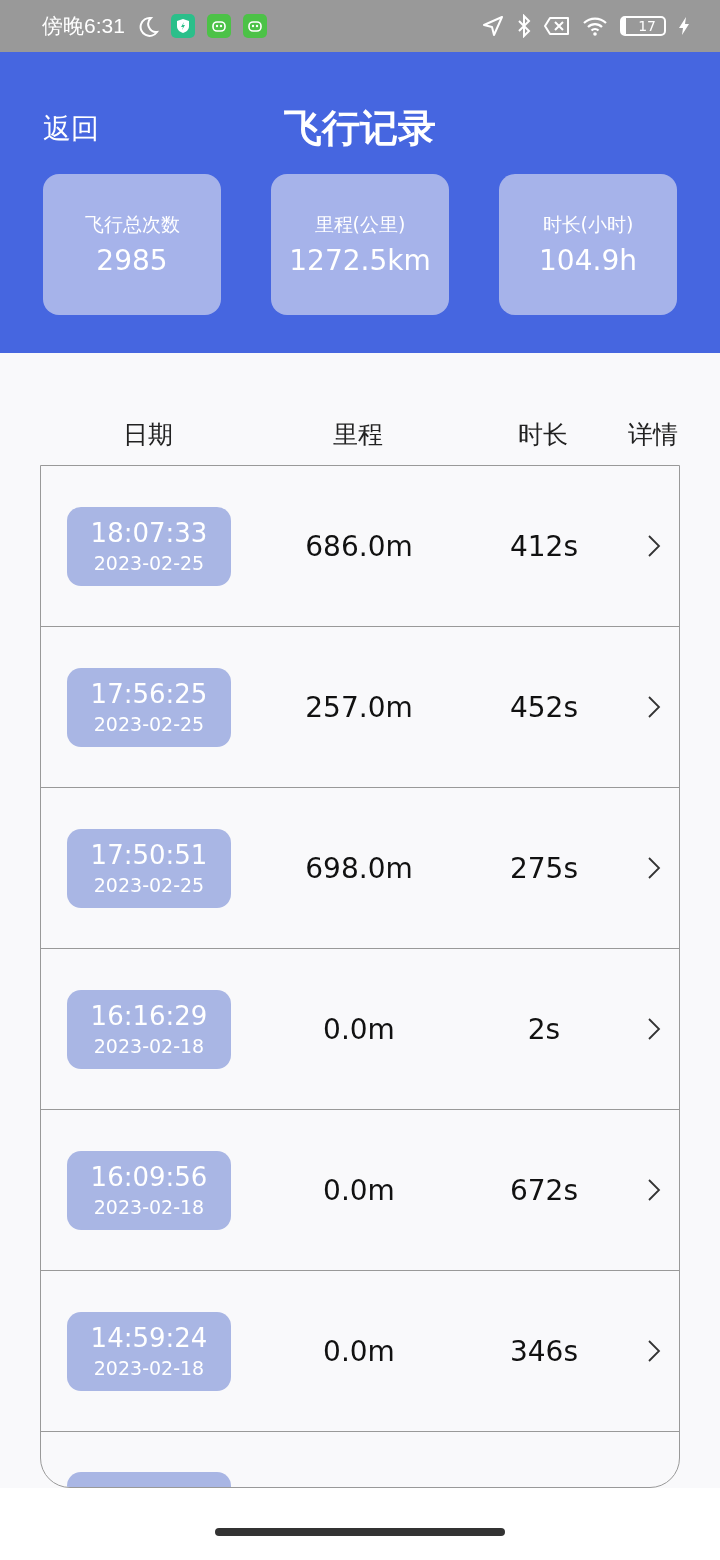  What do you see at coordinates (359, 707) in the screenshot?
I see `distance-cell-text: 257.0m` at bounding box center [359, 707].